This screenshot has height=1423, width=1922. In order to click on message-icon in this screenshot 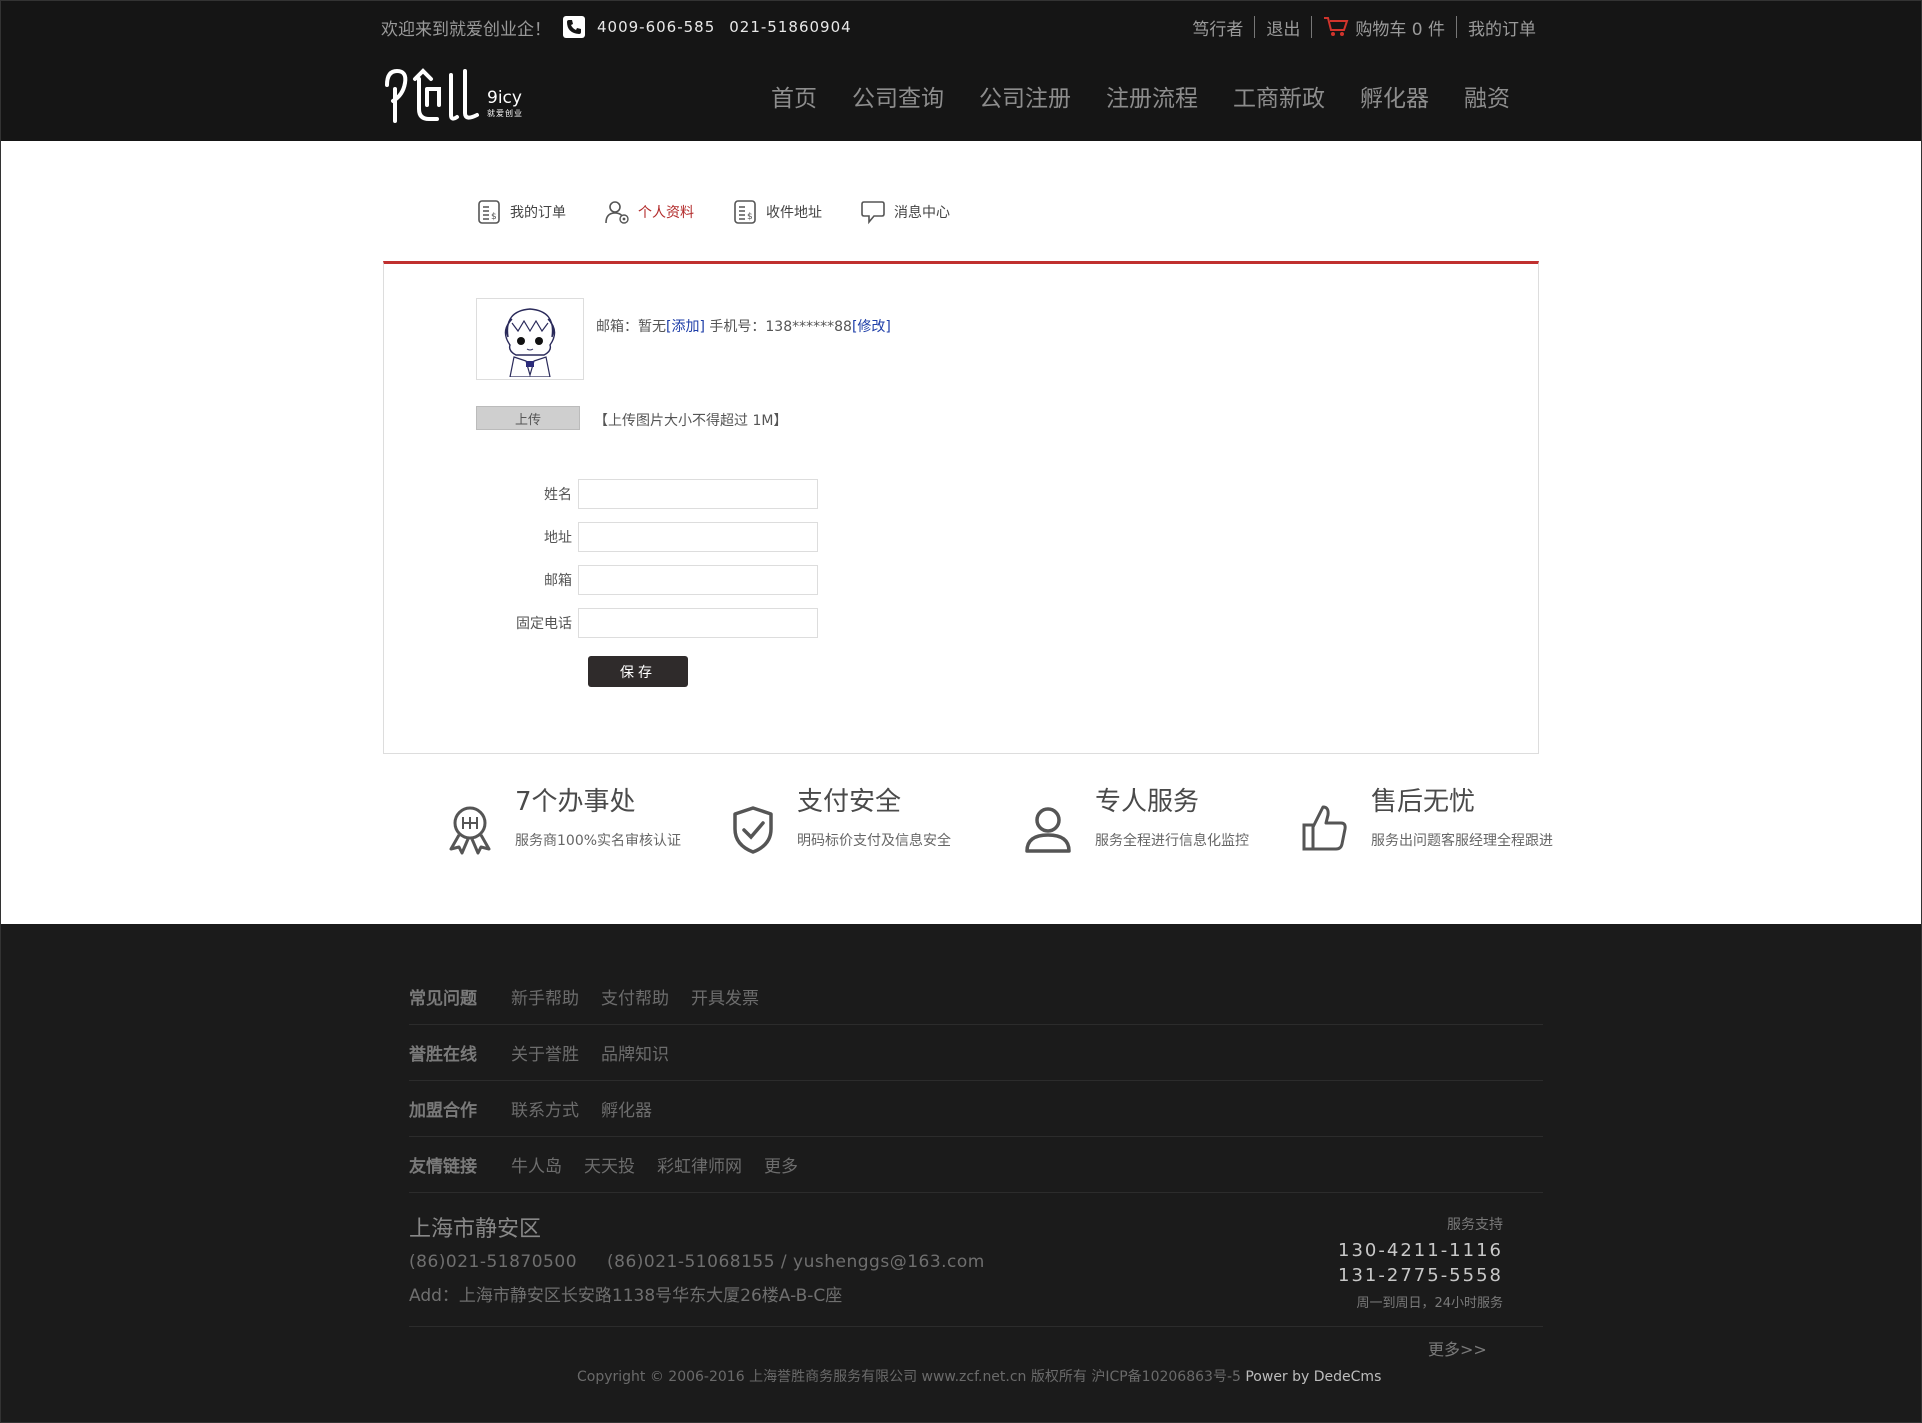, I will do `click(873, 213)`.